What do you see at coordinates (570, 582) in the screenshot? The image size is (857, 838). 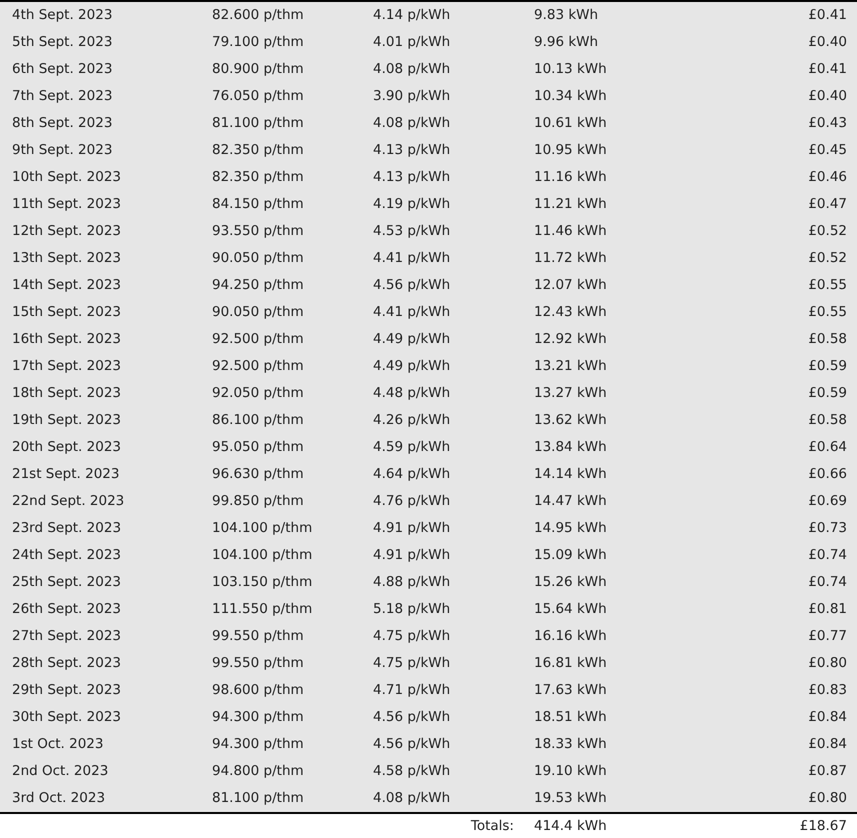 I see `table-cell: 15.26 kWh` at bounding box center [570, 582].